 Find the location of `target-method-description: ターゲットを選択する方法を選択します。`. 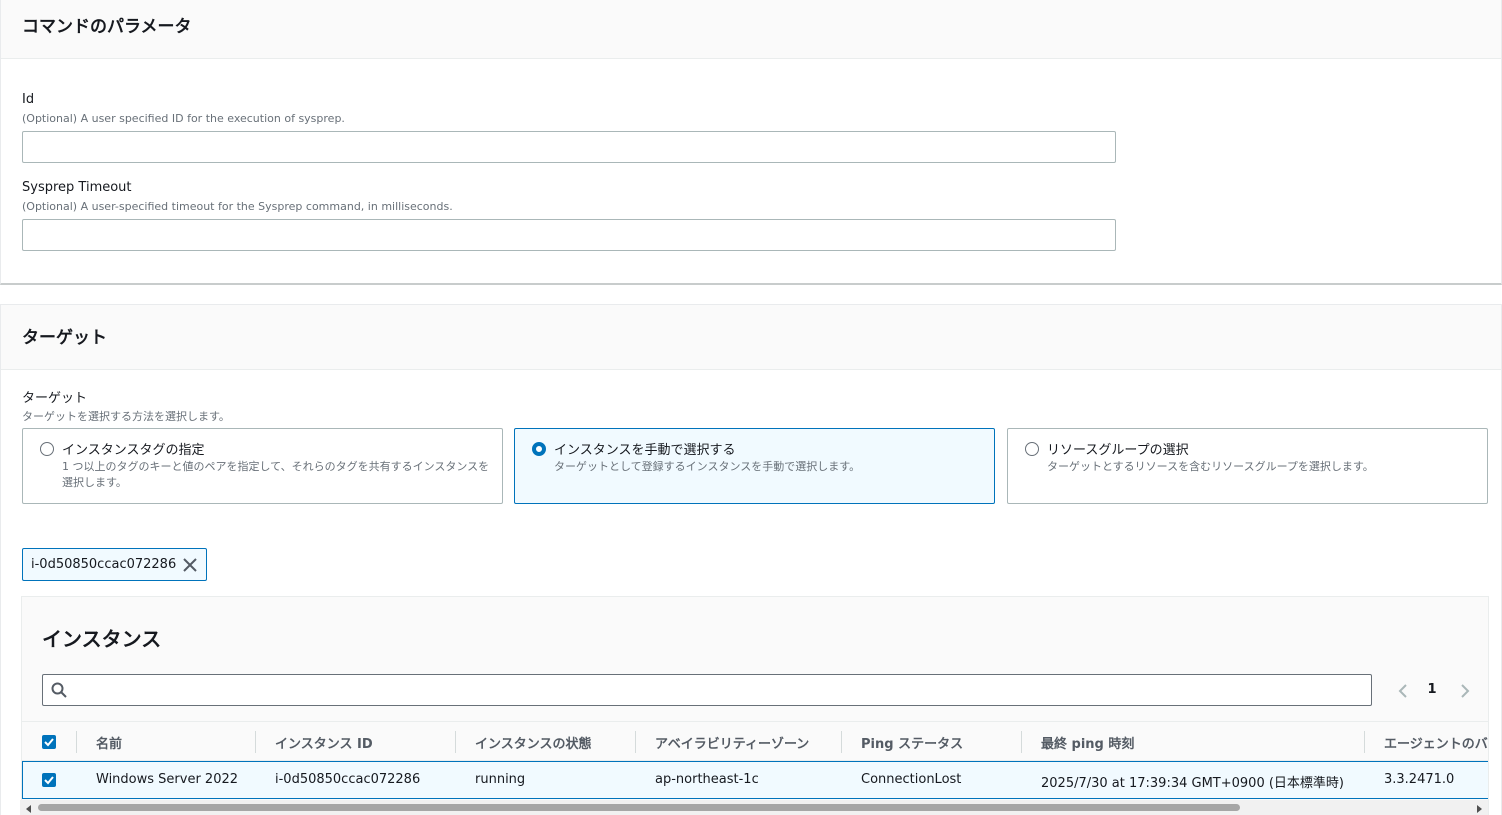

target-method-description: ターゲットを選択する方法を選択します。 is located at coordinates (126, 416).